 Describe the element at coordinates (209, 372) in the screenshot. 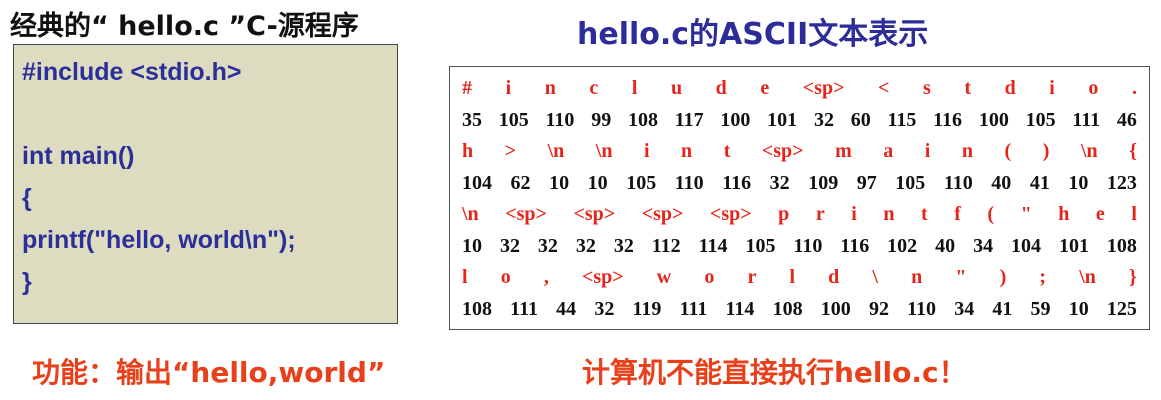

I see `function-note: 功能：输出“hello,world”` at that location.